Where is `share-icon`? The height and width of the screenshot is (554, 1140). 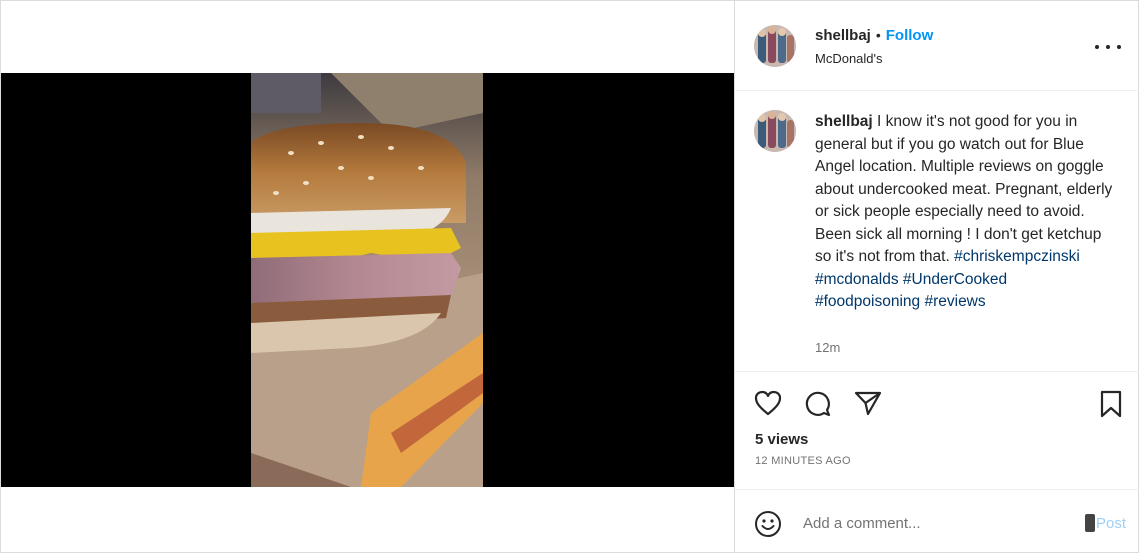 share-icon is located at coordinates (868, 405).